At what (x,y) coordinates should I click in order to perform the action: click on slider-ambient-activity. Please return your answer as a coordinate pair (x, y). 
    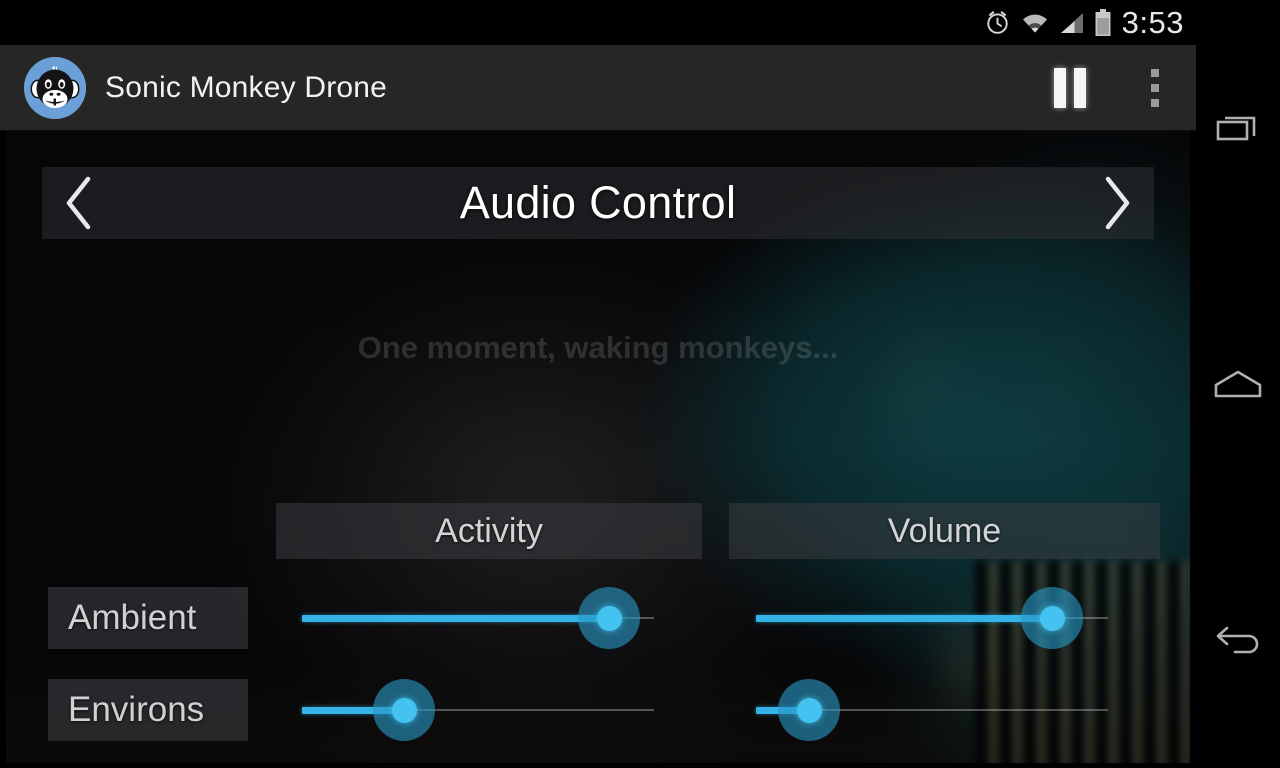
    Looking at the image, I should click on (478, 618).